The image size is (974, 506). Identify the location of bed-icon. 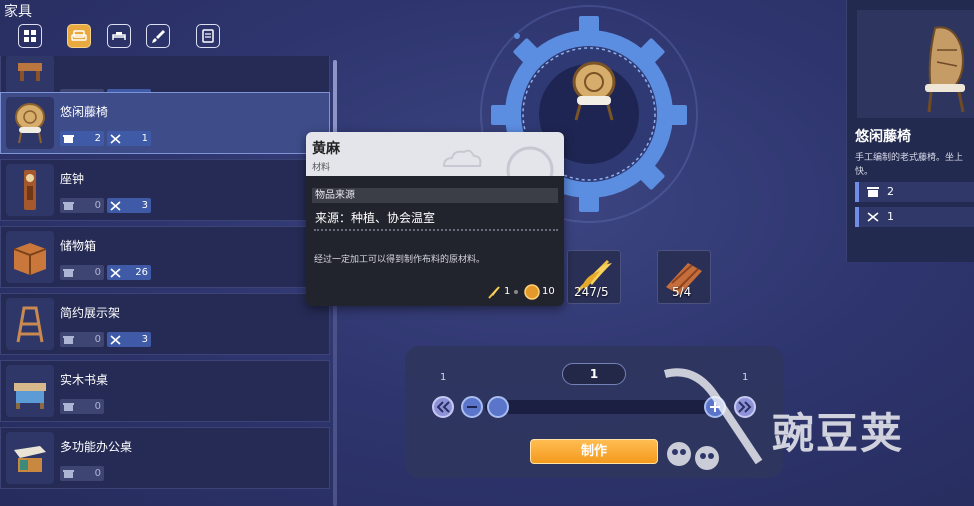
(119, 36).